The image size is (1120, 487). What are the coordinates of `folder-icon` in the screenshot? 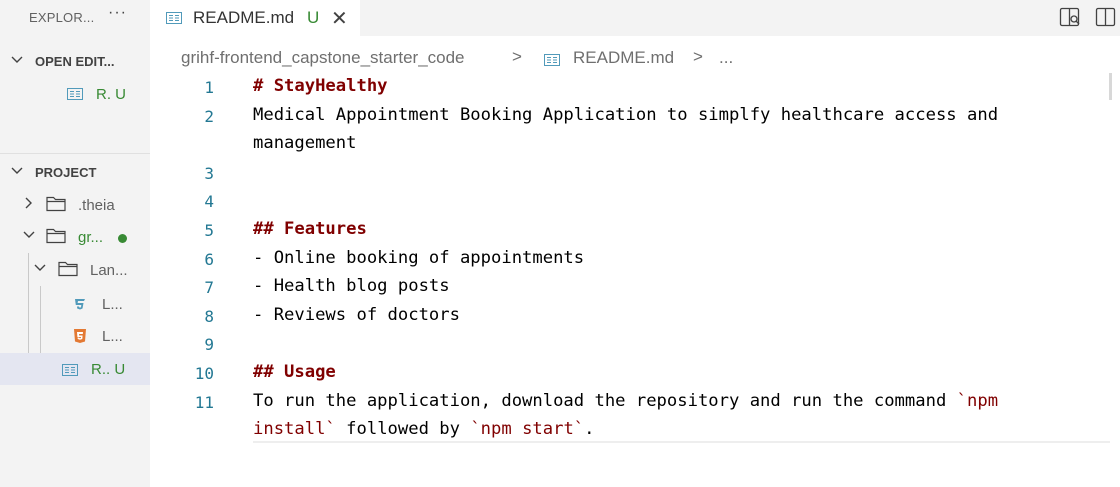 It's located at (56, 206).